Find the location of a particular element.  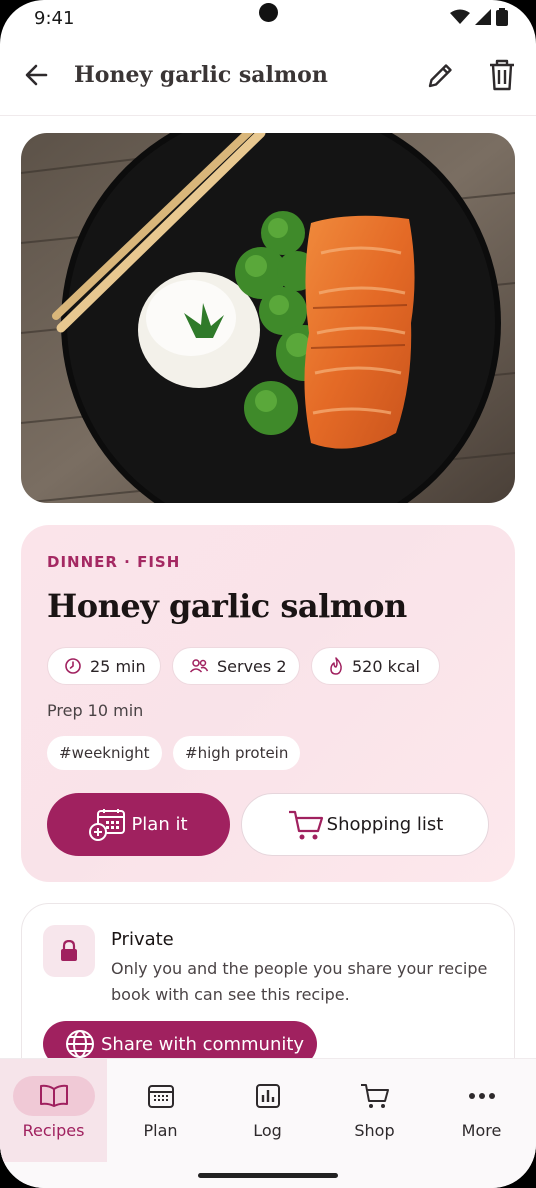

calories-chip: 520 kcal is located at coordinates (375, 666).